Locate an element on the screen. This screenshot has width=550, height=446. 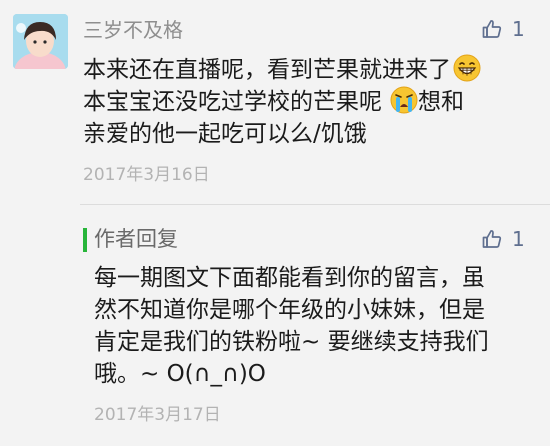
reply-date: 2017年3月17日 is located at coordinates (157, 415).